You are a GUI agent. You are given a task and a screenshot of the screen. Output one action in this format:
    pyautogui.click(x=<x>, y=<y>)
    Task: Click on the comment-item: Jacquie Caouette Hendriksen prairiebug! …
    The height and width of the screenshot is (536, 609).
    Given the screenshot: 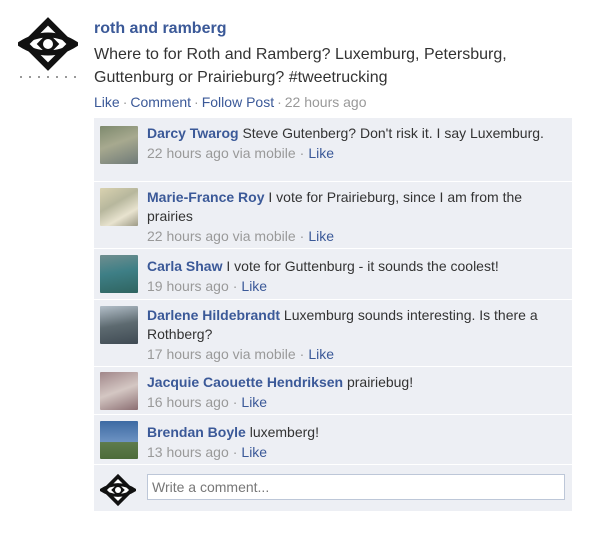 What is the action you would take?
    pyautogui.click(x=333, y=391)
    